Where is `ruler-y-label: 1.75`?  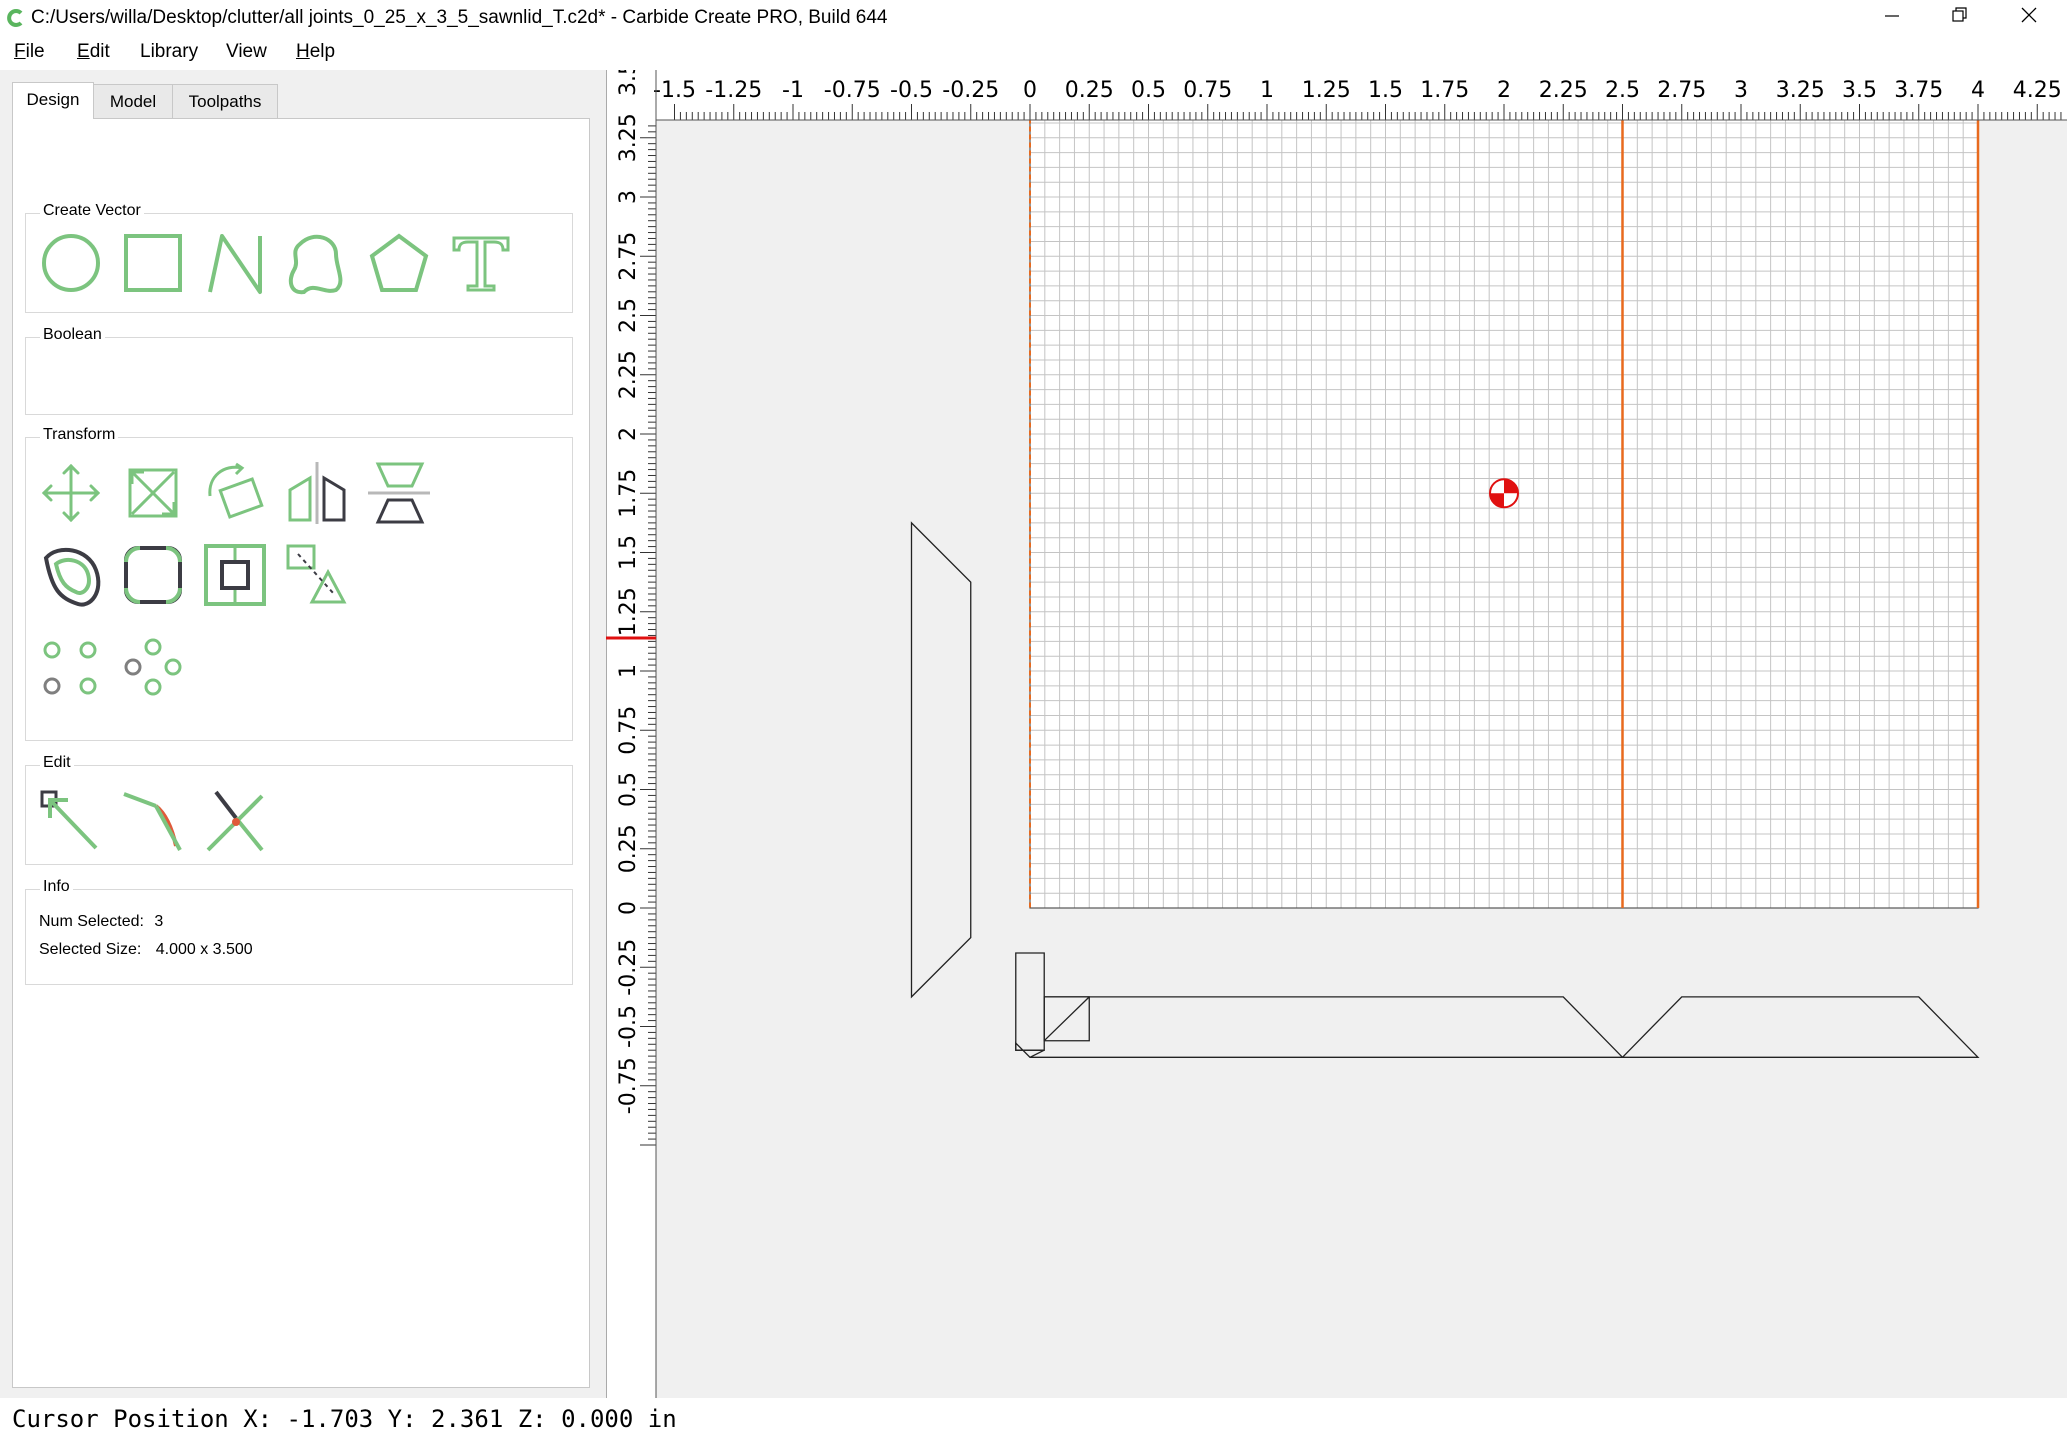
ruler-y-label: 1.75 is located at coordinates (628, 493).